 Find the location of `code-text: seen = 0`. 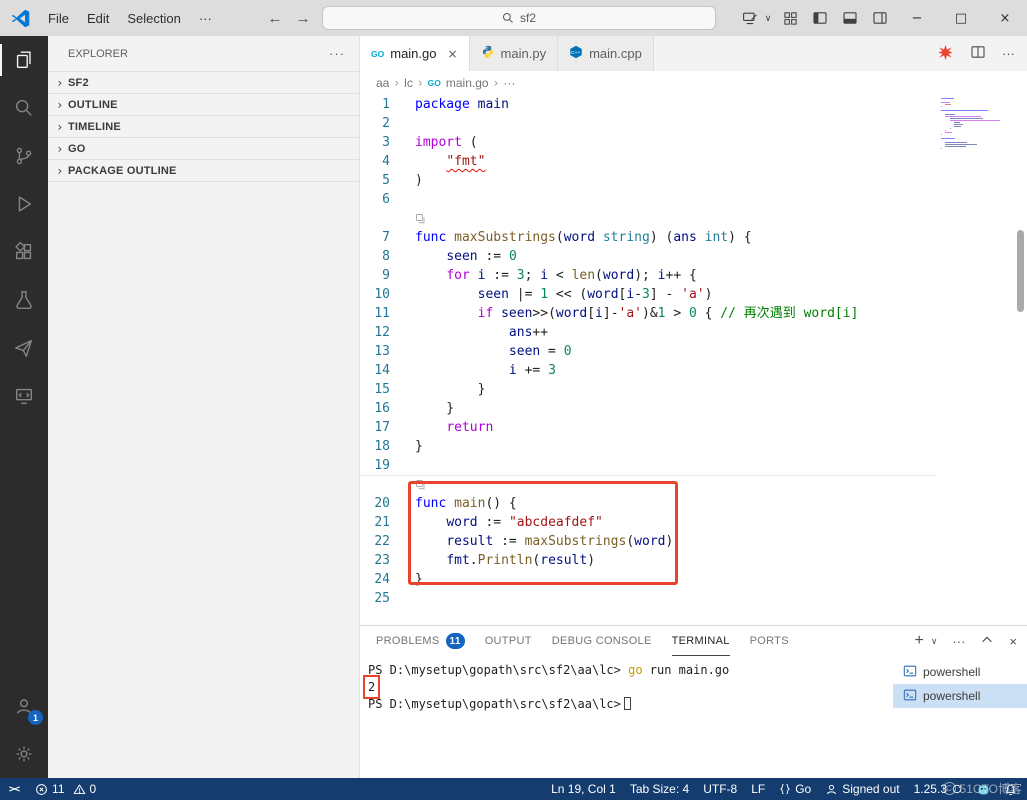

code-text: seen = 0 is located at coordinates (493, 351).